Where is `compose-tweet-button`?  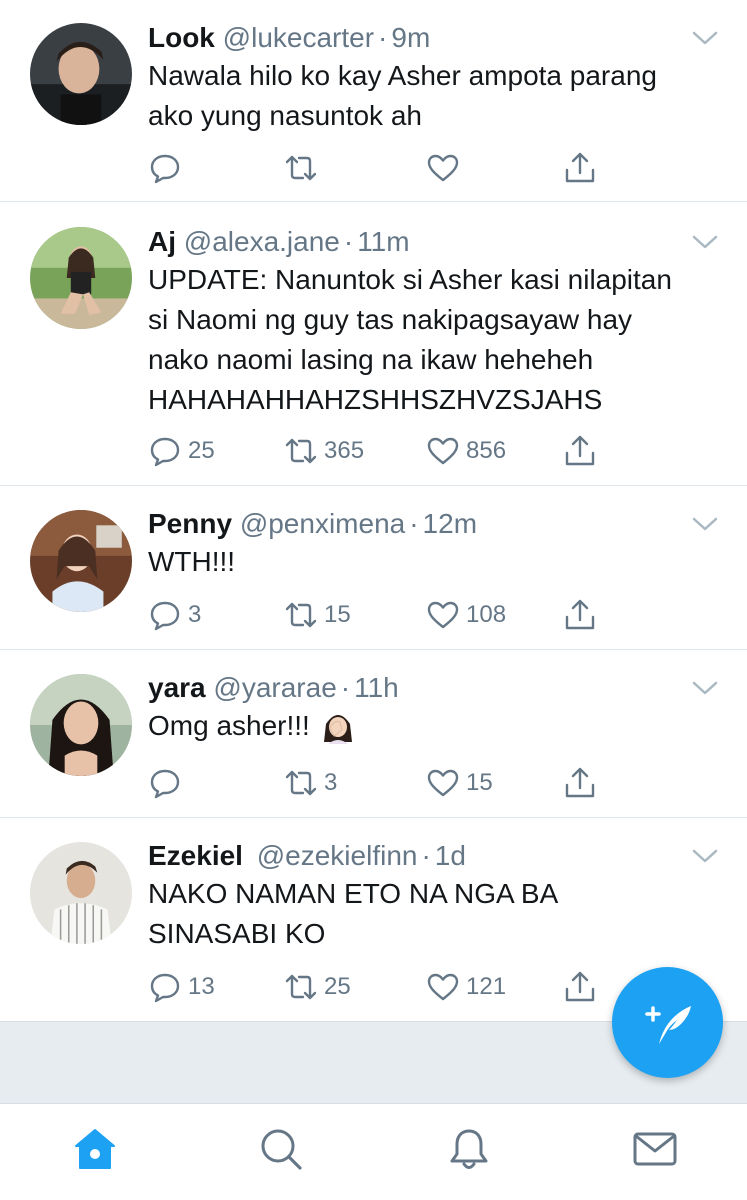 compose-tweet-button is located at coordinates (667, 1022).